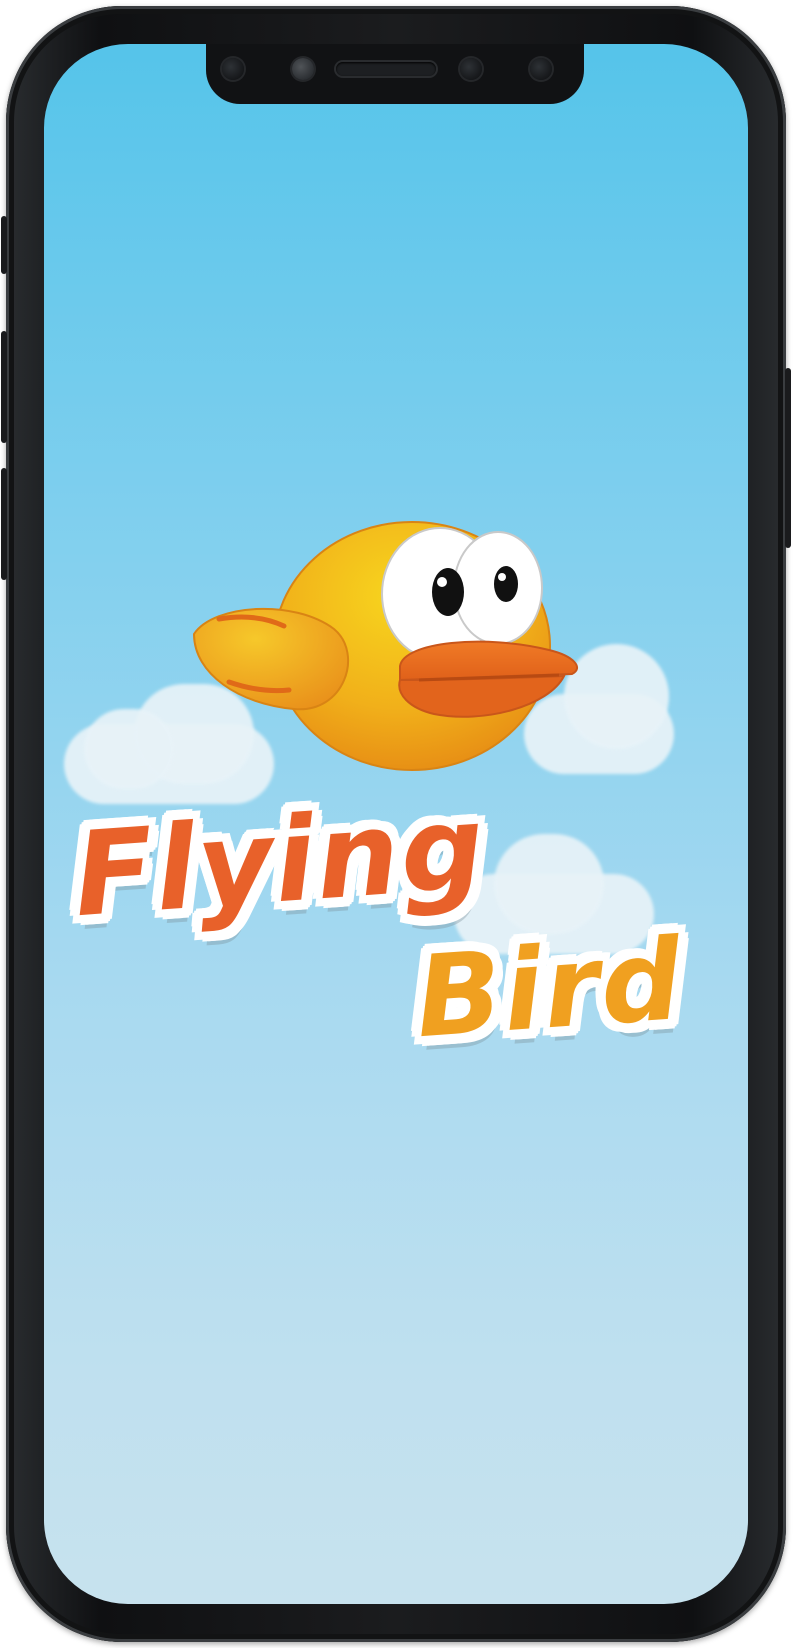  I want to click on side-button-power, so click(788, 458).